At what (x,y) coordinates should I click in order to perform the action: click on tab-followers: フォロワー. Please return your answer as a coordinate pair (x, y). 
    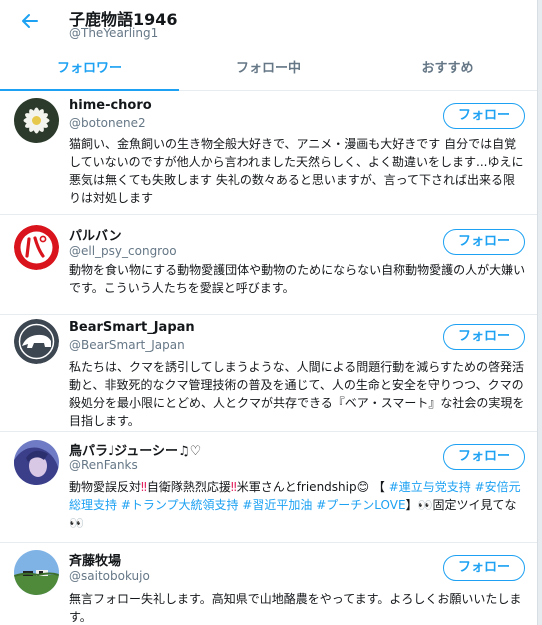
    Looking at the image, I should click on (89, 70).